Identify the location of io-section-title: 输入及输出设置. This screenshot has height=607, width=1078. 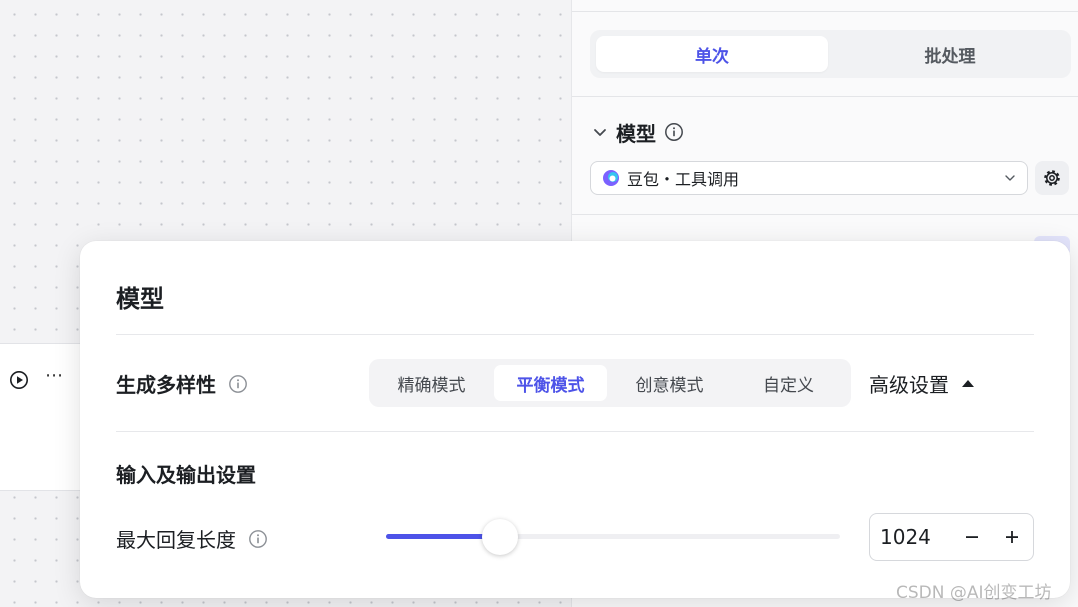
(186, 475).